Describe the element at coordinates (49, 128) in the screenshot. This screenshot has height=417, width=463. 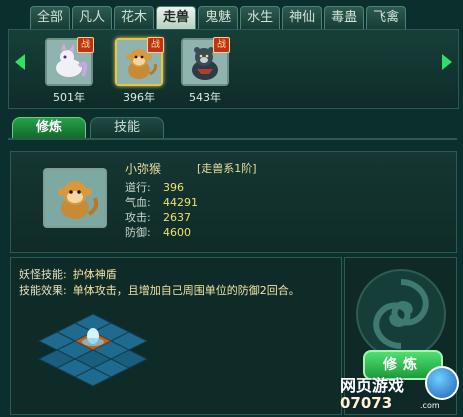
I see `tab-training: 修炼` at that location.